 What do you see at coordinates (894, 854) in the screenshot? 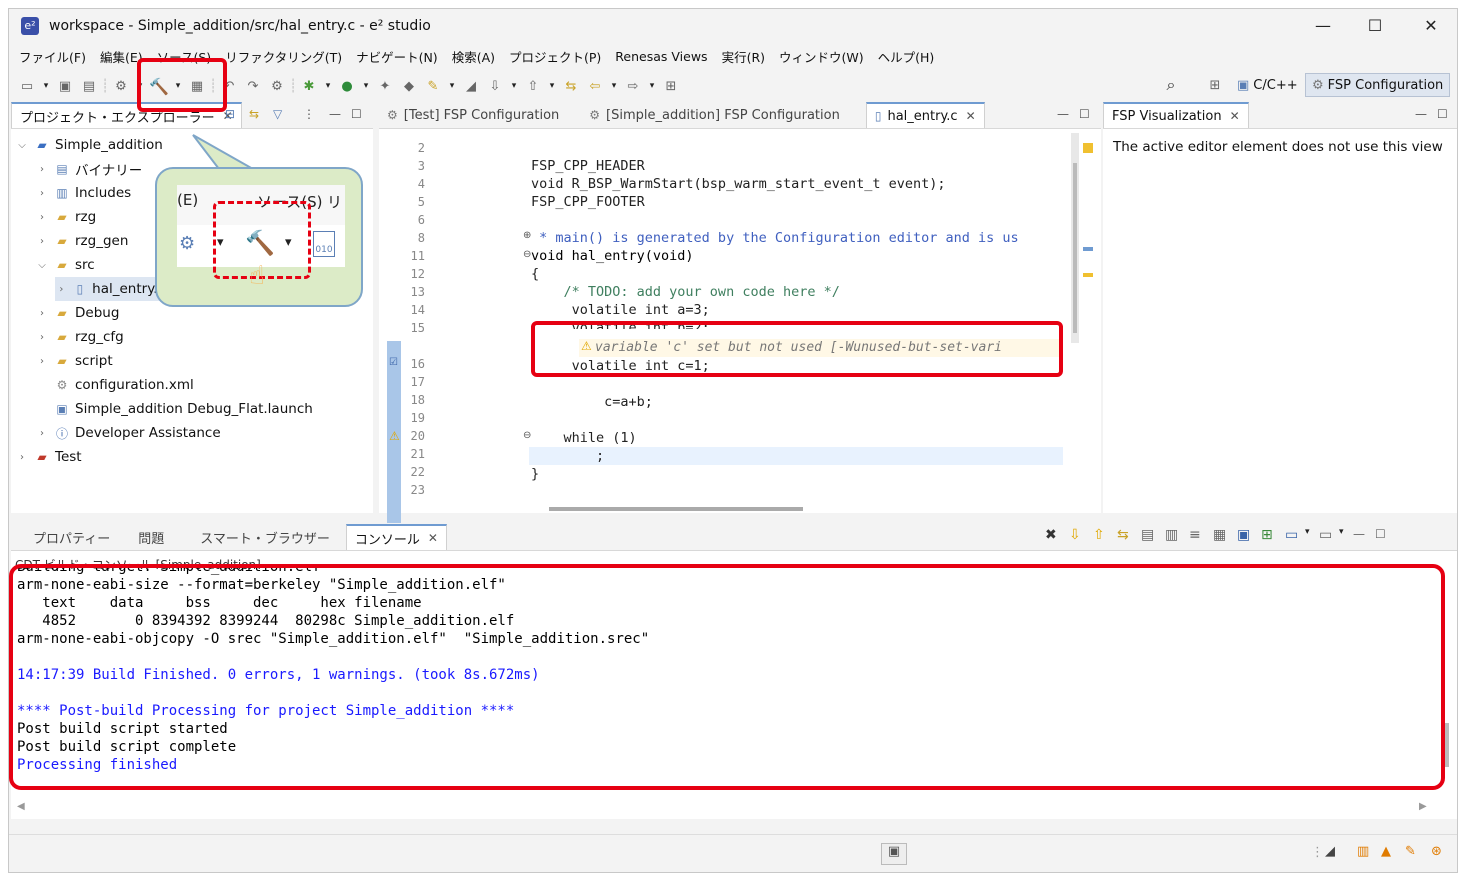
I see `status-task-icon: ▣` at bounding box center [894, 854].